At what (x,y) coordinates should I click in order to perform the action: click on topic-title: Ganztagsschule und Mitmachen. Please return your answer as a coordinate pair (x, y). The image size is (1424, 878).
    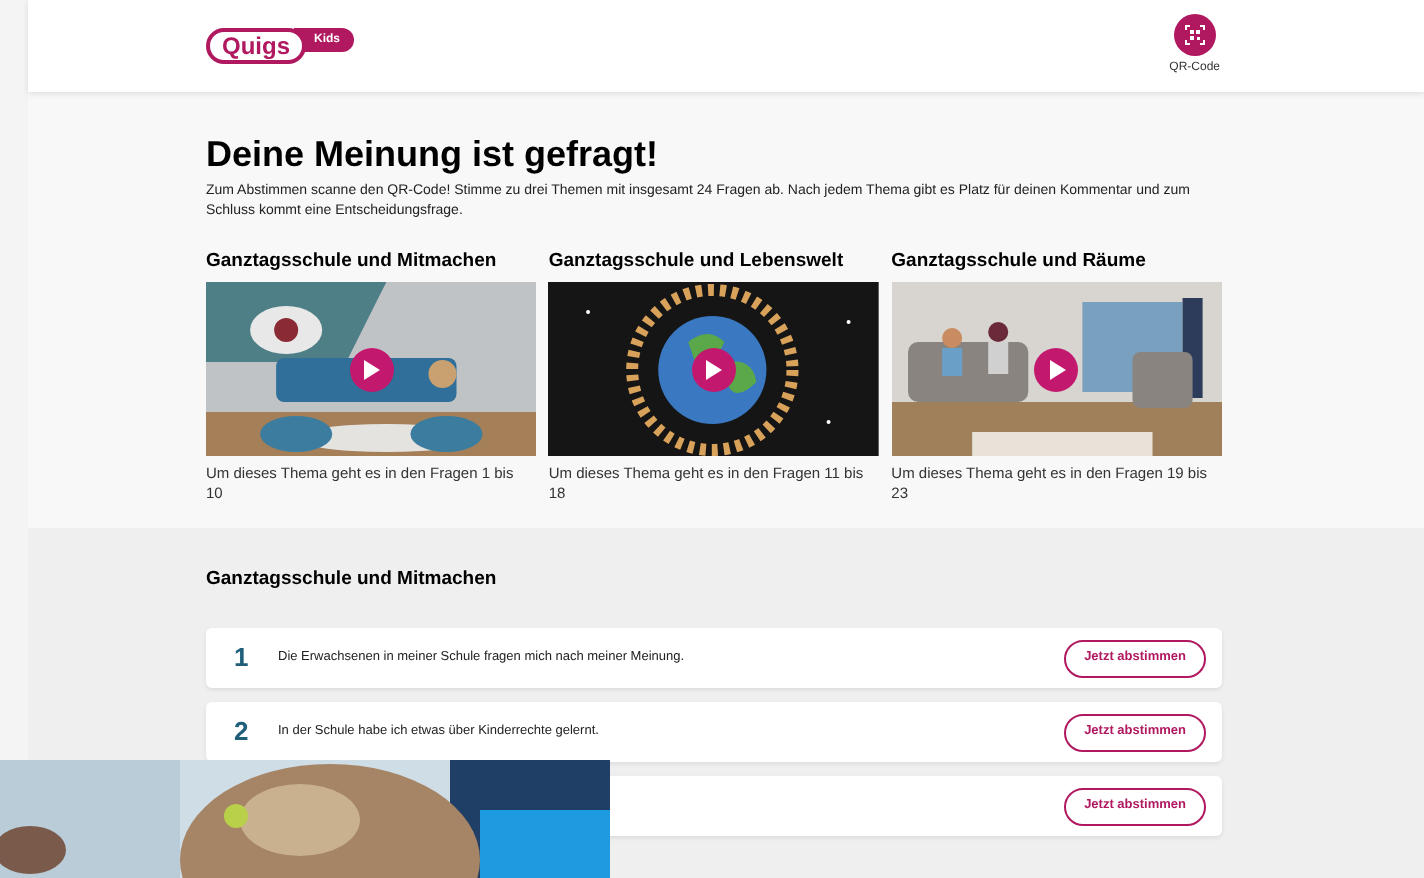
    Looking at the image, I should click on (352, 262).